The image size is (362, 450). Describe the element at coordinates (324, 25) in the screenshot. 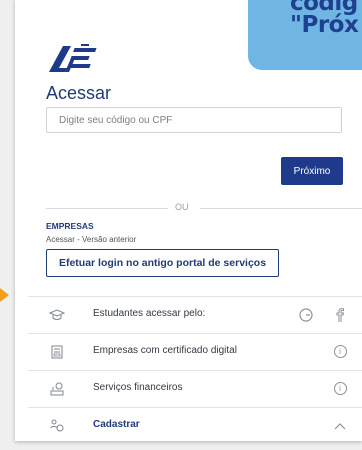

I see `tooltip-line-2: "Próx` at that location.